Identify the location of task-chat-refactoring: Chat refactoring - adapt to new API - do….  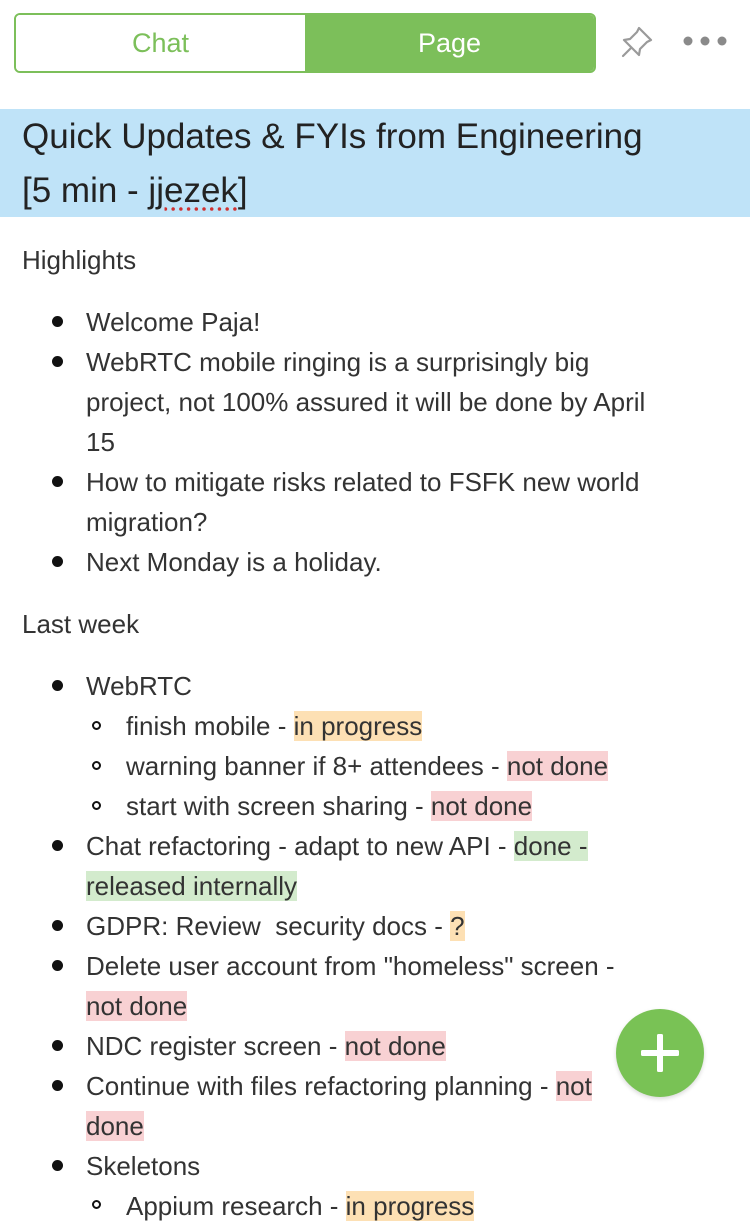
(411, 846).